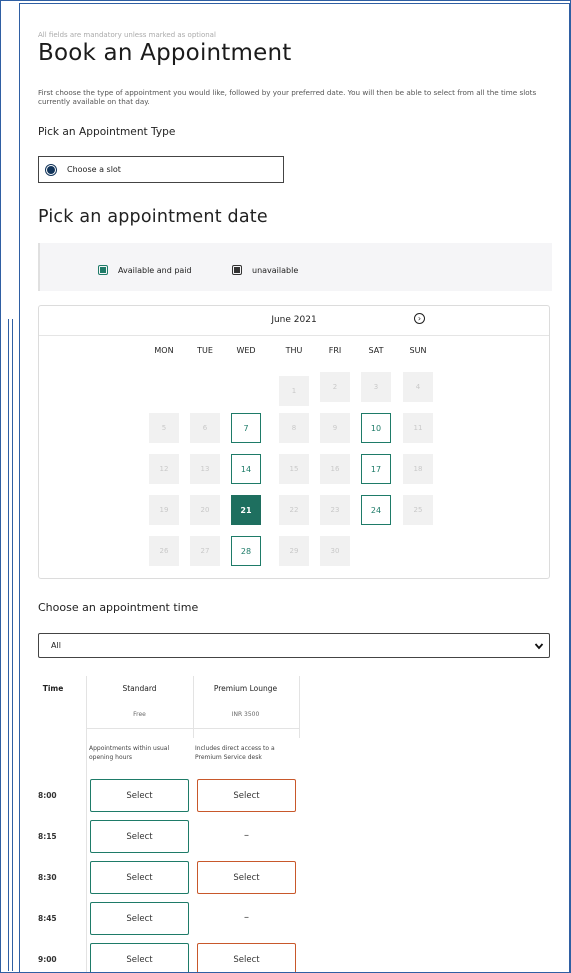 The image size is (571, 973). What do you see at coordinates (246, 350) in the screenshot?
I see `weekday-header: WED` at bounding box center [246, 350].